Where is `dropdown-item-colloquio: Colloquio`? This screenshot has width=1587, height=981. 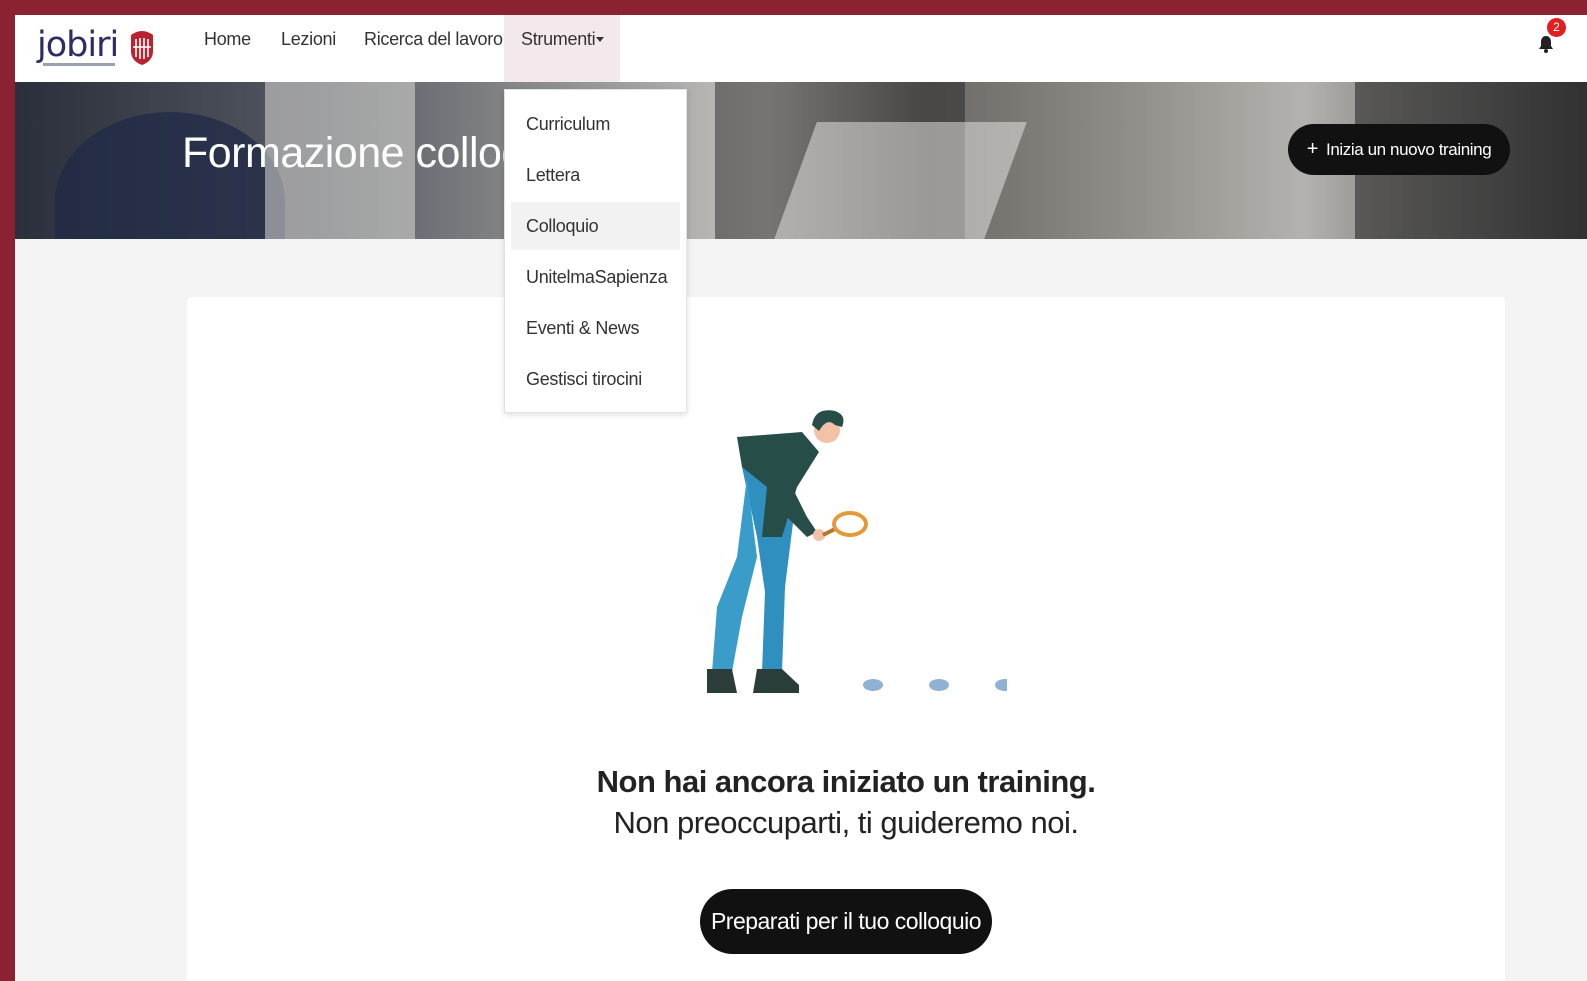 dropdown-item-colloquio: Colloquio is located at coordinates (595, 226).